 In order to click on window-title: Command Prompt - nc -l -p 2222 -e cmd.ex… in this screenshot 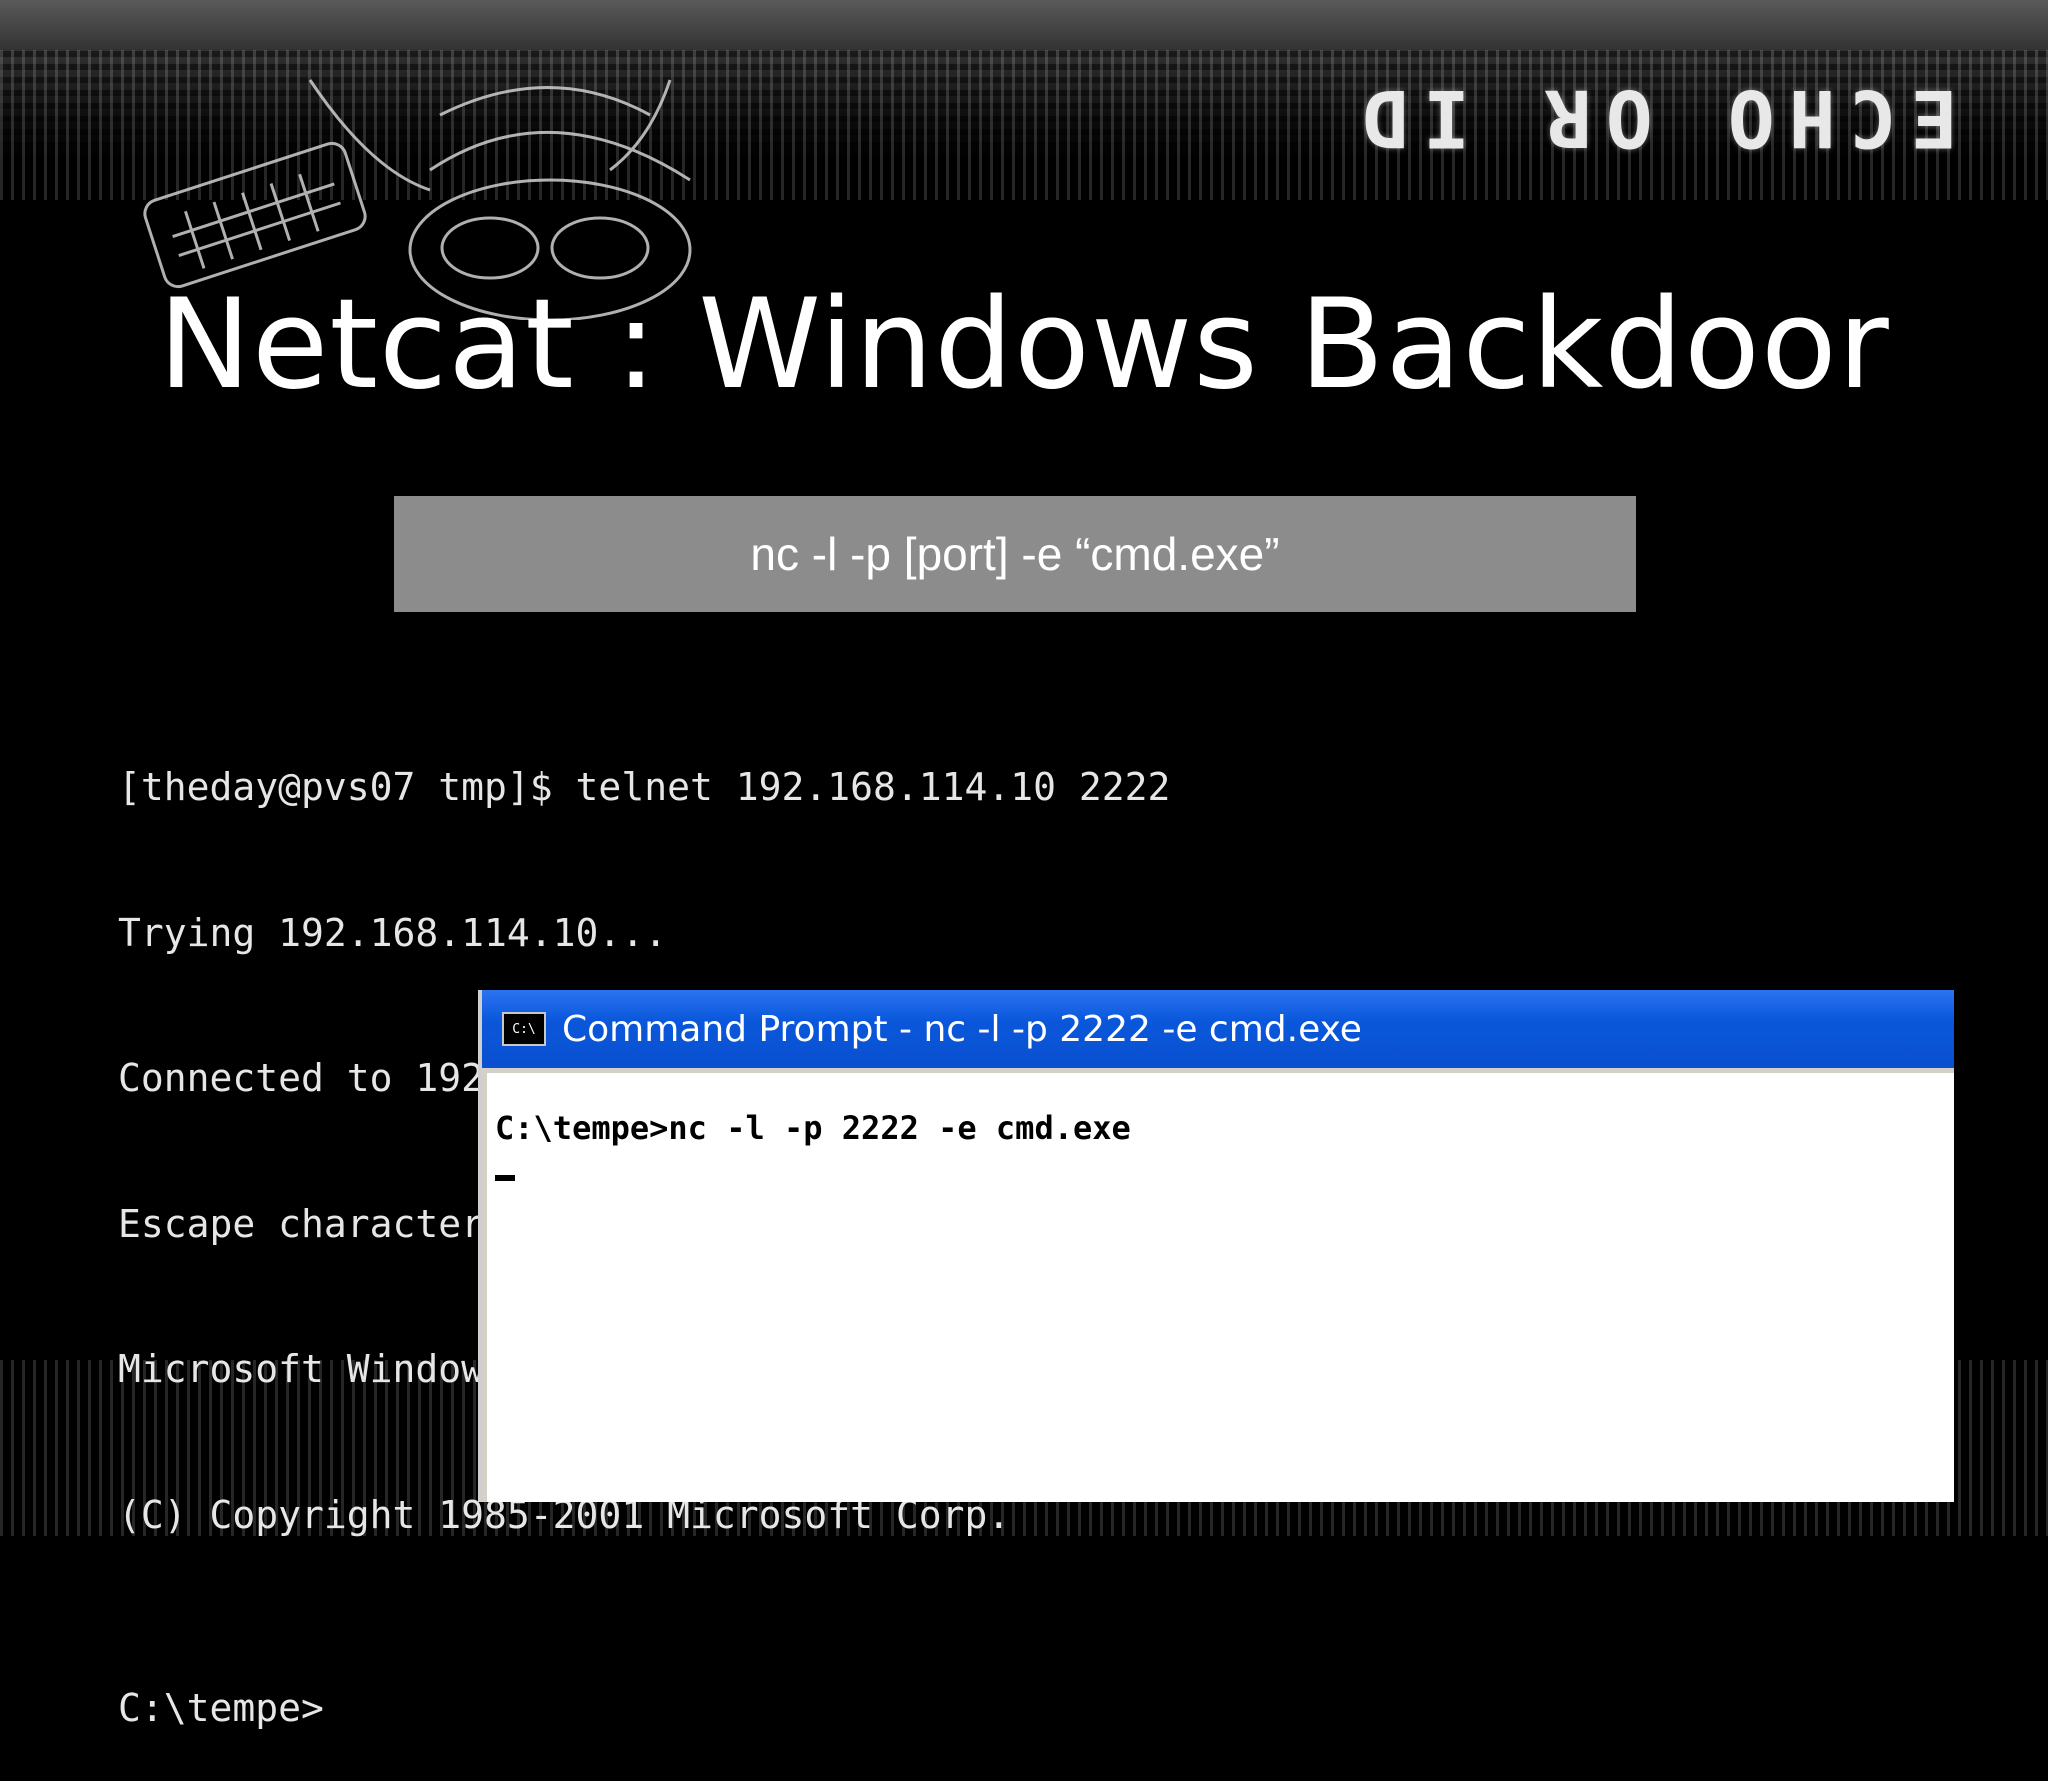, I will do `click(962, 1029)`.